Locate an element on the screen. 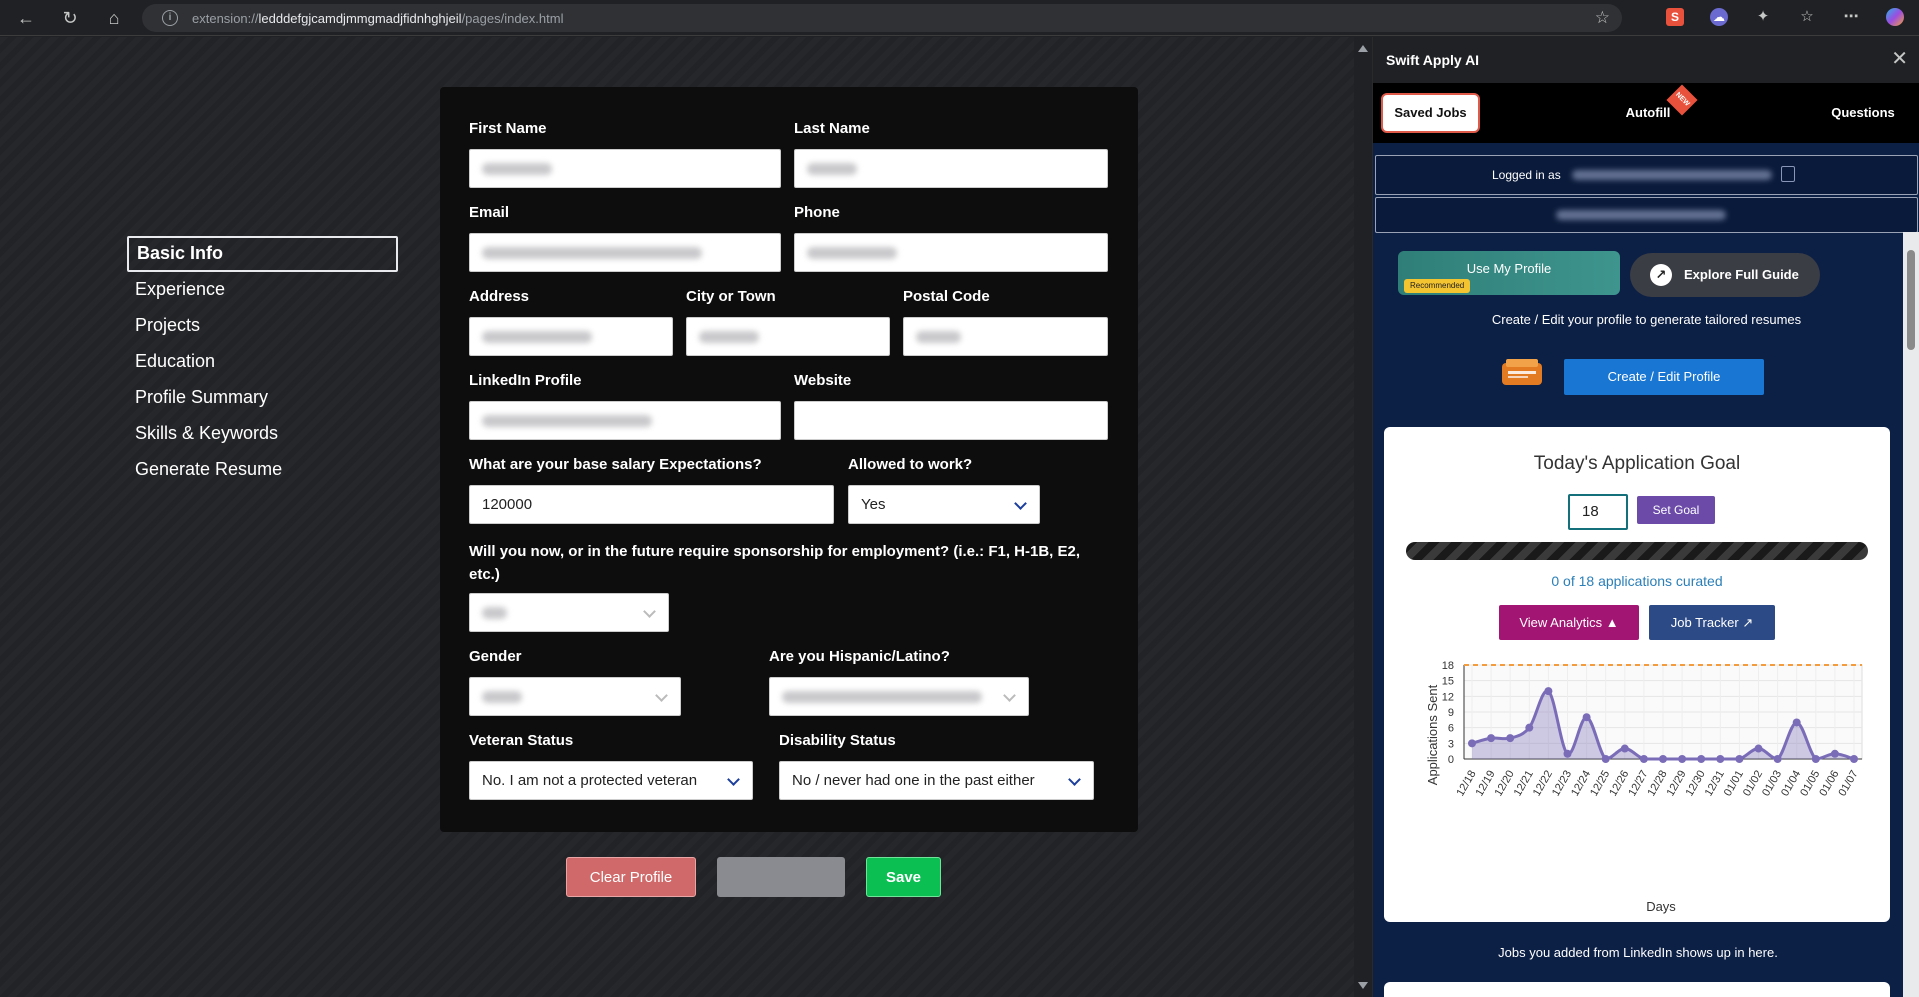 Image resolution: width=1919 pixels, height=997 pixels. website-field is located at coordinates (951, 420).